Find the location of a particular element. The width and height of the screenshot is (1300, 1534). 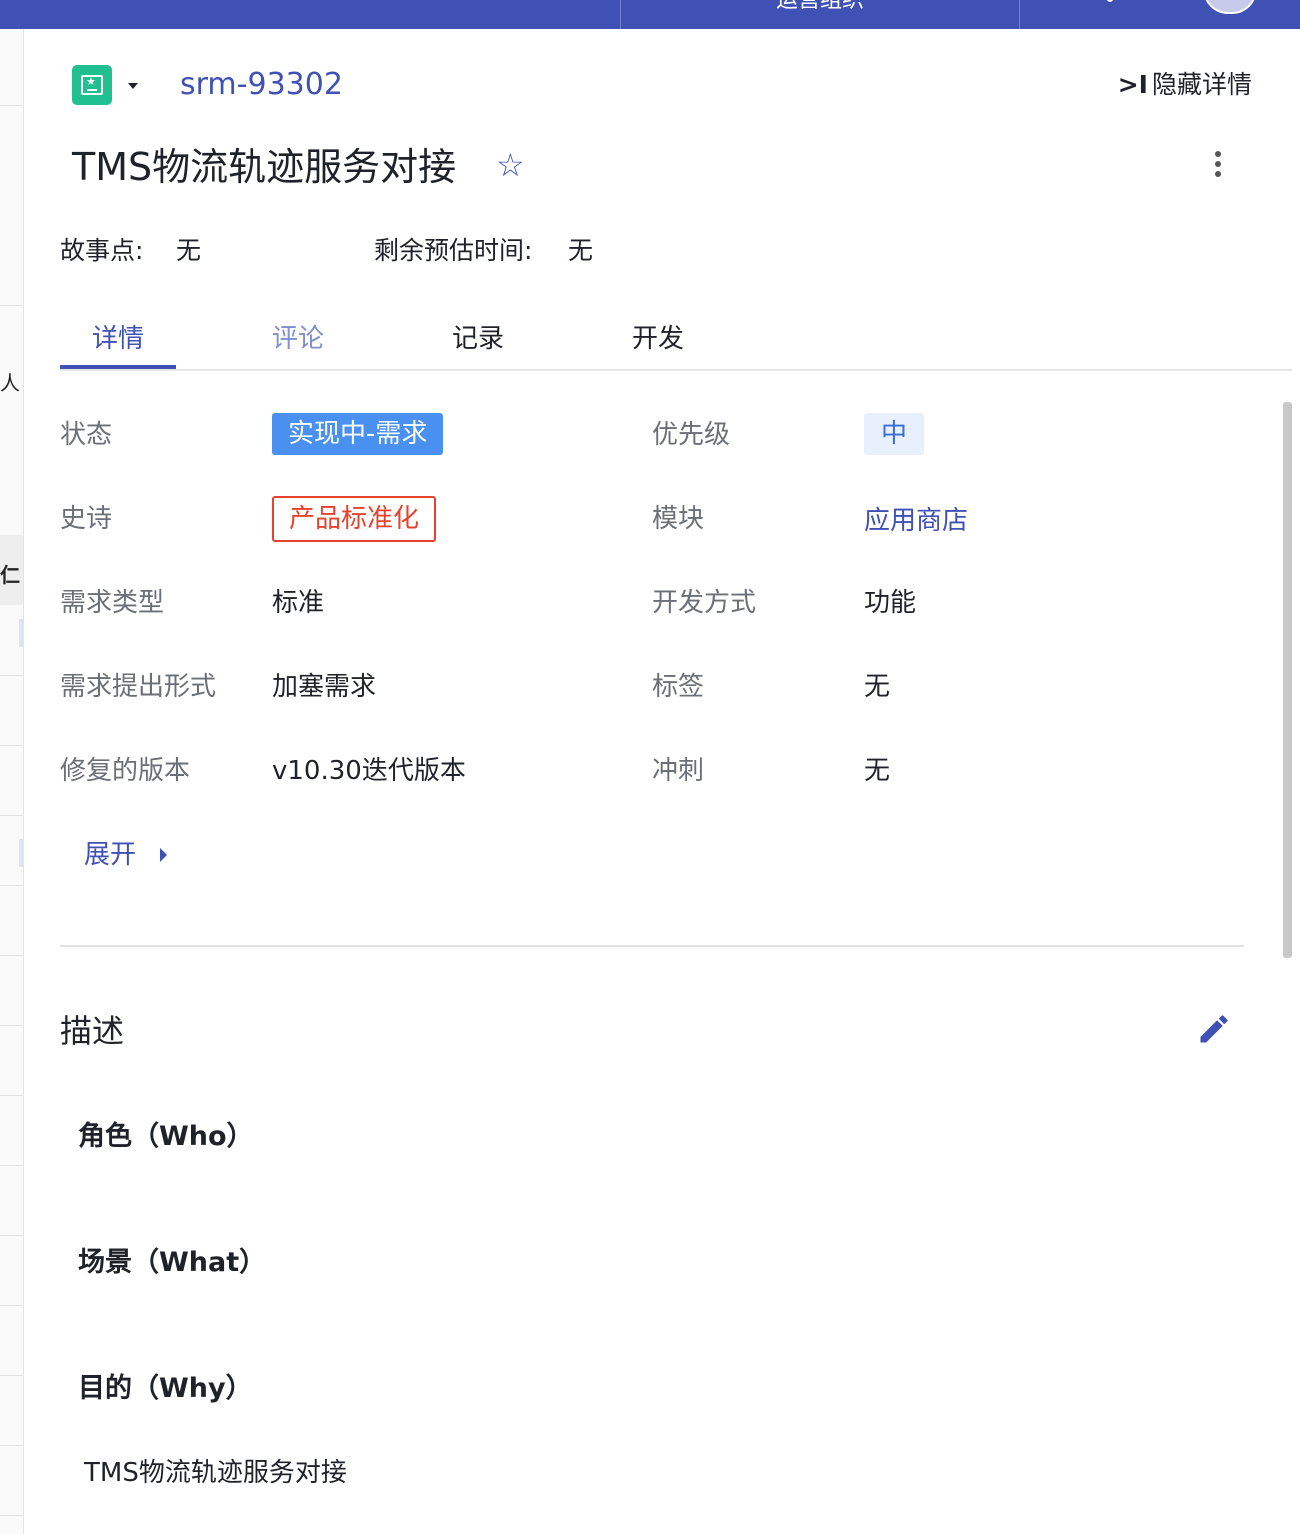

requirement-form-label: 需求提出形式 is located at coordinates (138, 687).